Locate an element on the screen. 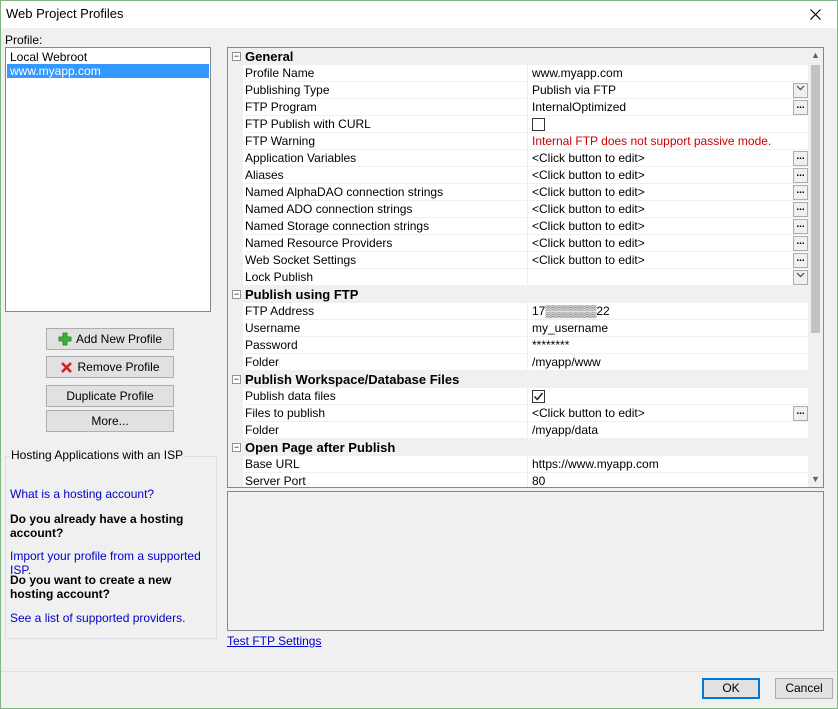 The image size is (838, 709). profile-item-local-webroot: Local Webroot is located at coordinates (108, 57).